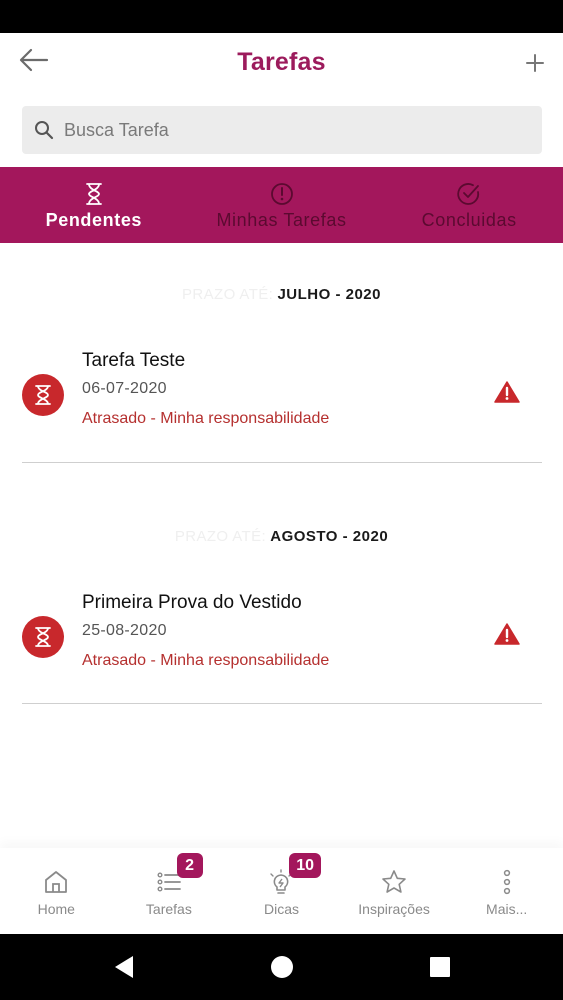  Describe the element at coordinates (394, 881) in the screenshot. I see `star-icon` at that location.